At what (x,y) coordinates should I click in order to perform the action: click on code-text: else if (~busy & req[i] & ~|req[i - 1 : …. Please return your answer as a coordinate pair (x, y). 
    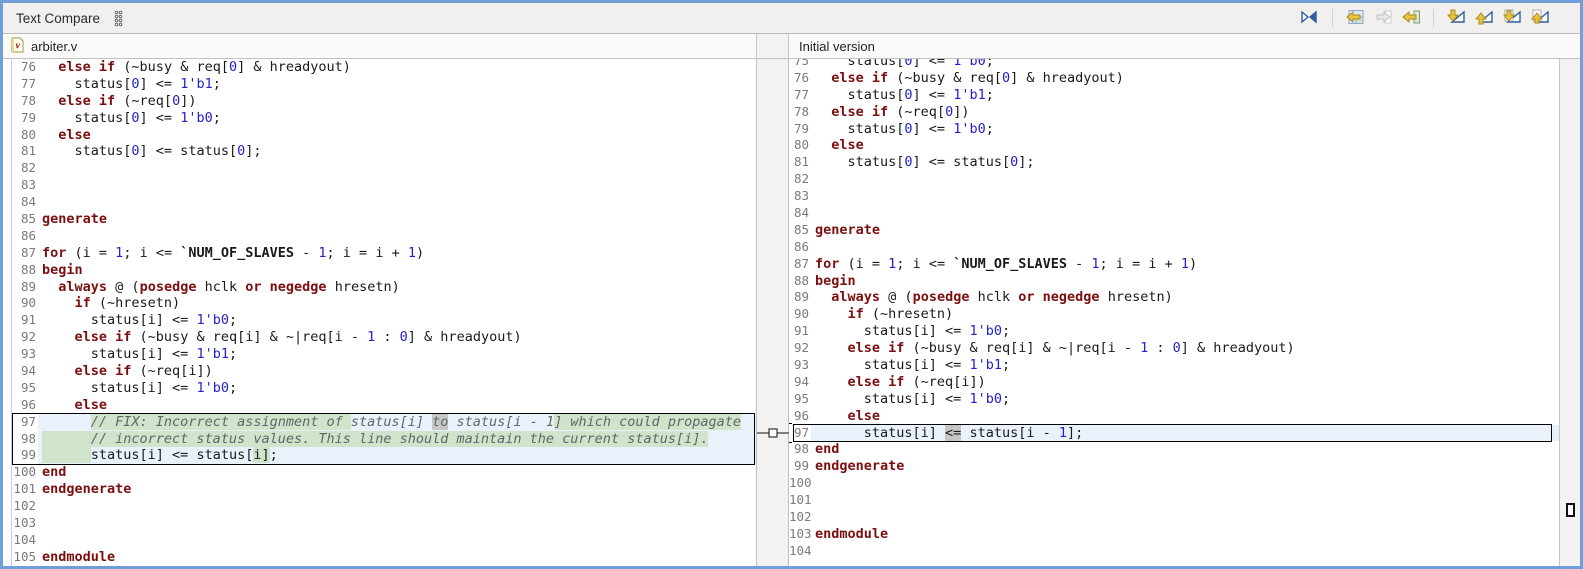
    Looking at the image, I should click on (298, 337).